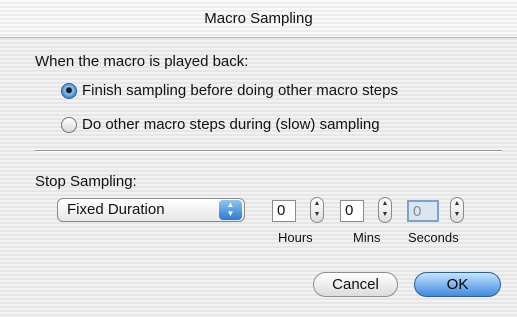 This screenshot has width=517, height=317. I want to click on seconds-stepper: ▲ ▼, so click(457, 210).